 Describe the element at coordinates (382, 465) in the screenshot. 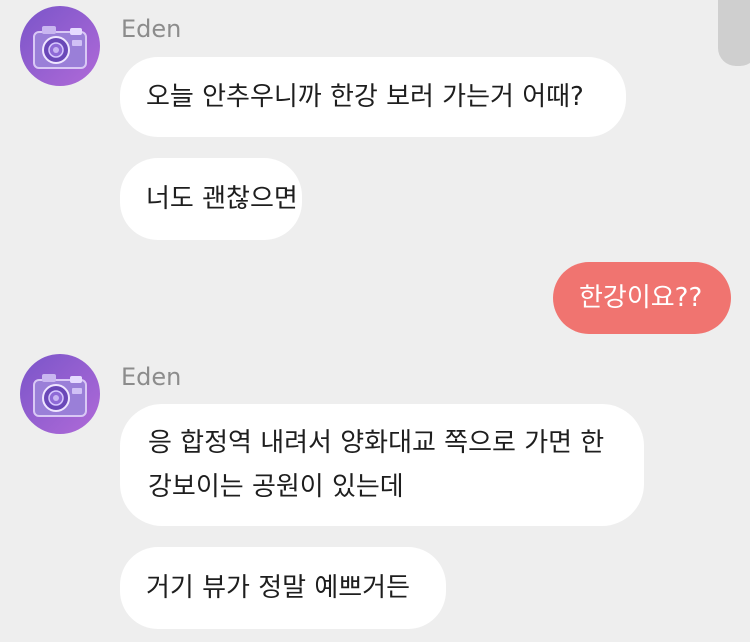

I see `message-bubble: 응 합정역 내려서 양화대교 쪽으로 가면 한강보이는 공원이 있는데` at that location.